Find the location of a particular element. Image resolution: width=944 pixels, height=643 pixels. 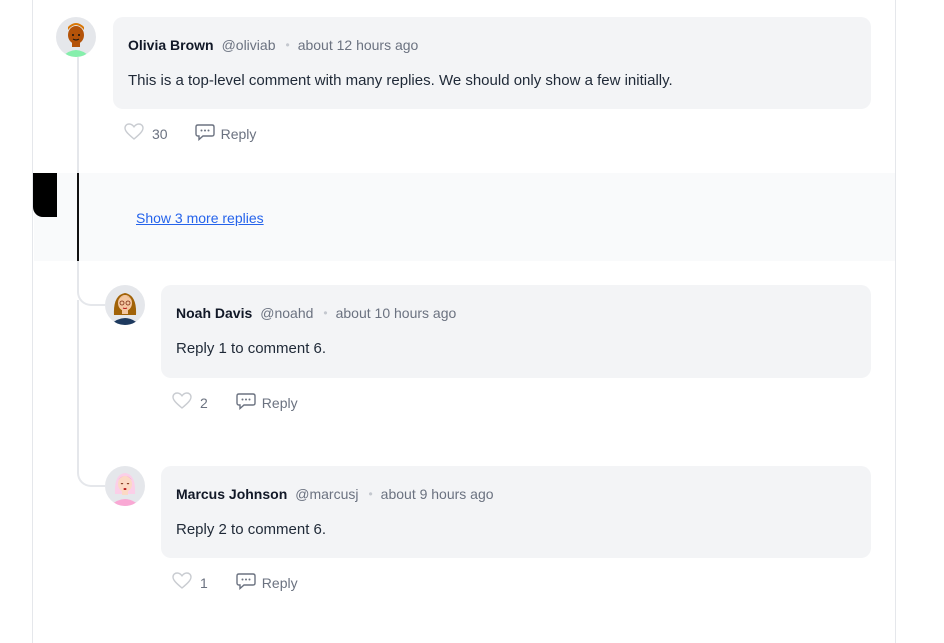

focus-marker is located at coordinates (45, 195).